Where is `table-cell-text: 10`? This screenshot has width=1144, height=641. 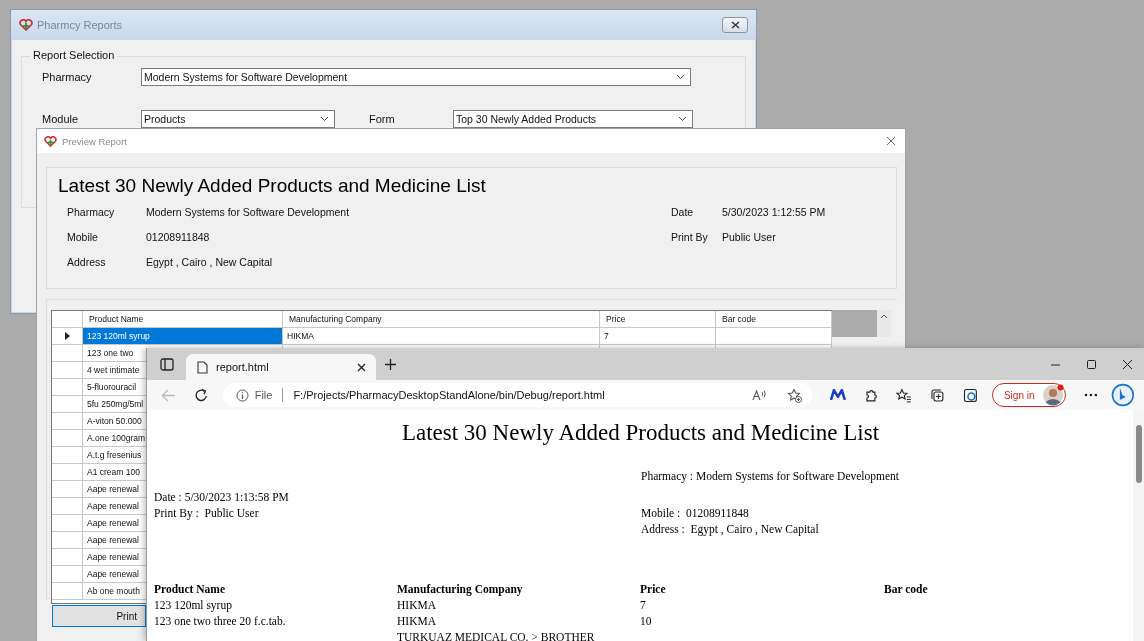
table-cell-text: 10 is located at coordinates (646, 621).